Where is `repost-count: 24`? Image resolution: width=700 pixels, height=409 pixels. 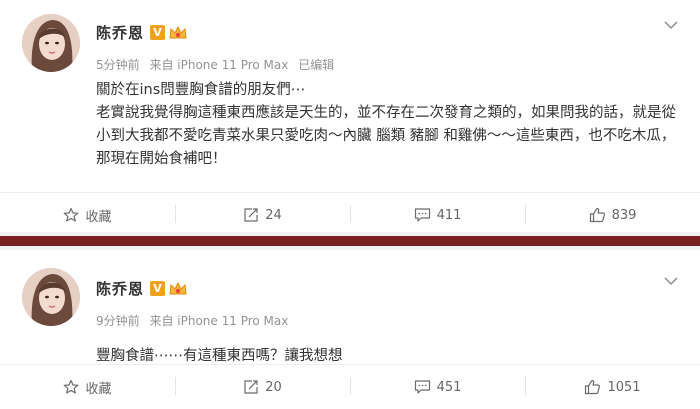 repost-count: 24 is located at coordinates (273, 215).